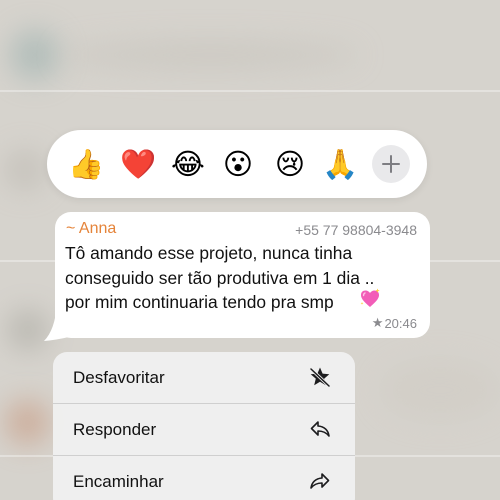  I want to click on reaction-red-heart: ❤️, so click(138, 164).